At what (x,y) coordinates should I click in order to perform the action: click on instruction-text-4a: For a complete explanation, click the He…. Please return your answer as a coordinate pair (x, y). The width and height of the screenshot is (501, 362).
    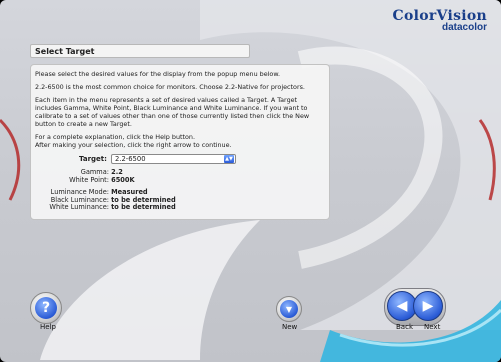
    Looking at the image, I should click on (115, 137).